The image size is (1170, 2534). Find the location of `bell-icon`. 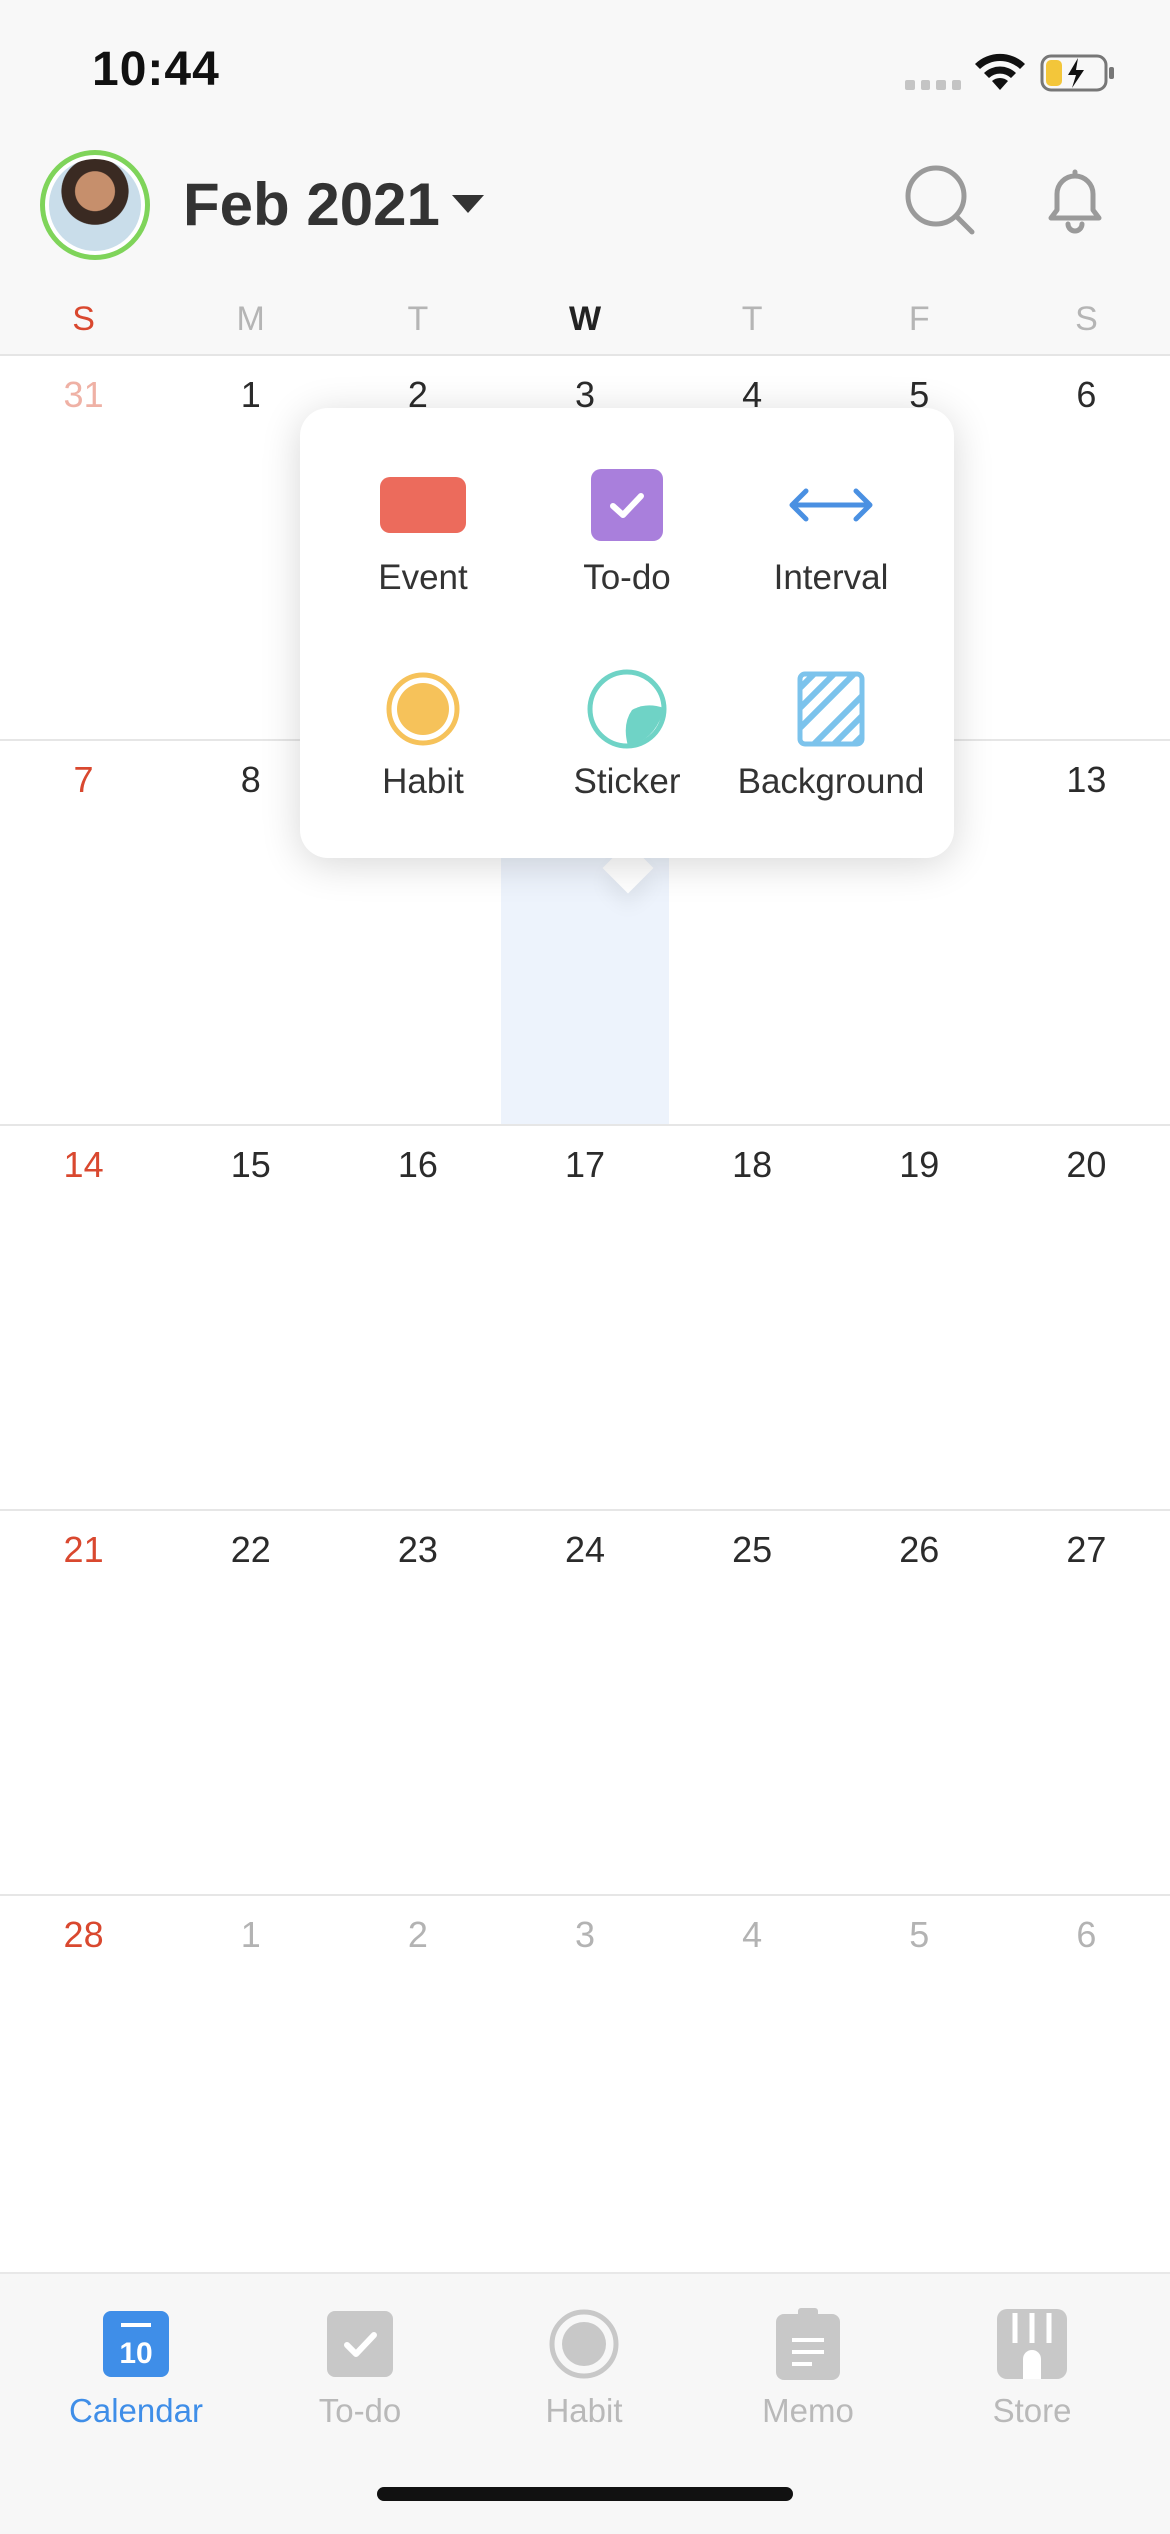

bell-icon is located at coordinates (1075, 200).